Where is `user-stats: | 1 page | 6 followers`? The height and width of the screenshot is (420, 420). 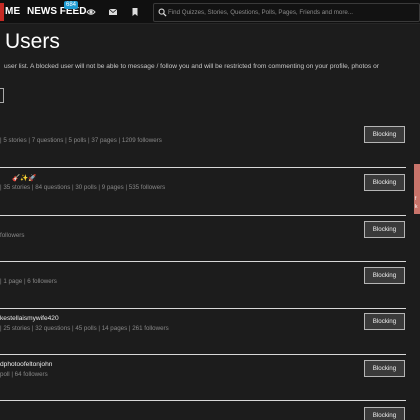 user-stats: | 1 page | 6 followers is located at coordinates (28, 281).